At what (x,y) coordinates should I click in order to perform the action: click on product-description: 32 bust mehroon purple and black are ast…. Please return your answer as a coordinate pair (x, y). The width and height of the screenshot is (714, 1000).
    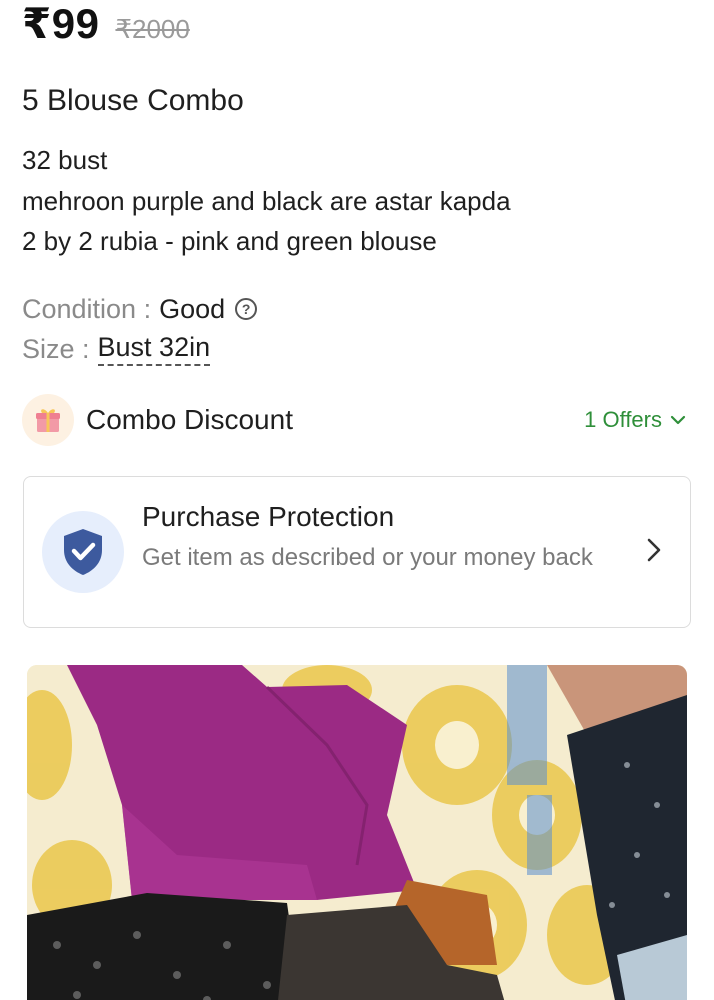
    Looking at the image, I should click on (352, 201).